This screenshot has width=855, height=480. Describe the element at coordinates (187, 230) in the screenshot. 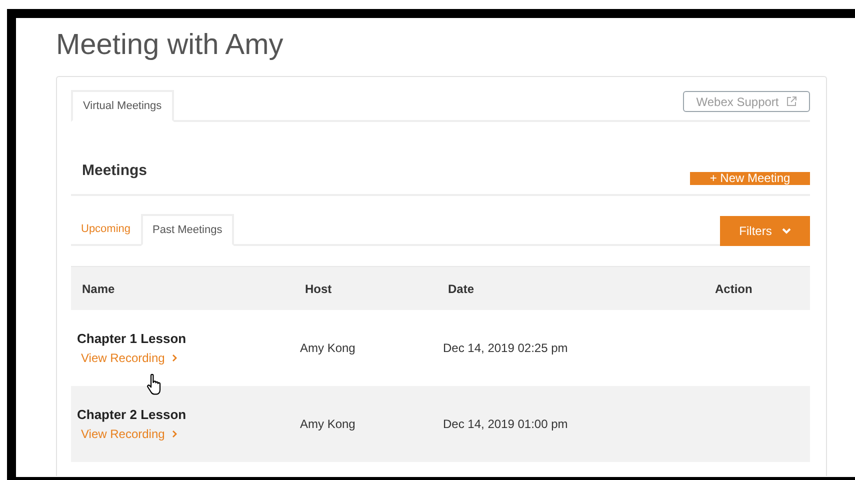

I see `tab: Past Meetings` at that location.